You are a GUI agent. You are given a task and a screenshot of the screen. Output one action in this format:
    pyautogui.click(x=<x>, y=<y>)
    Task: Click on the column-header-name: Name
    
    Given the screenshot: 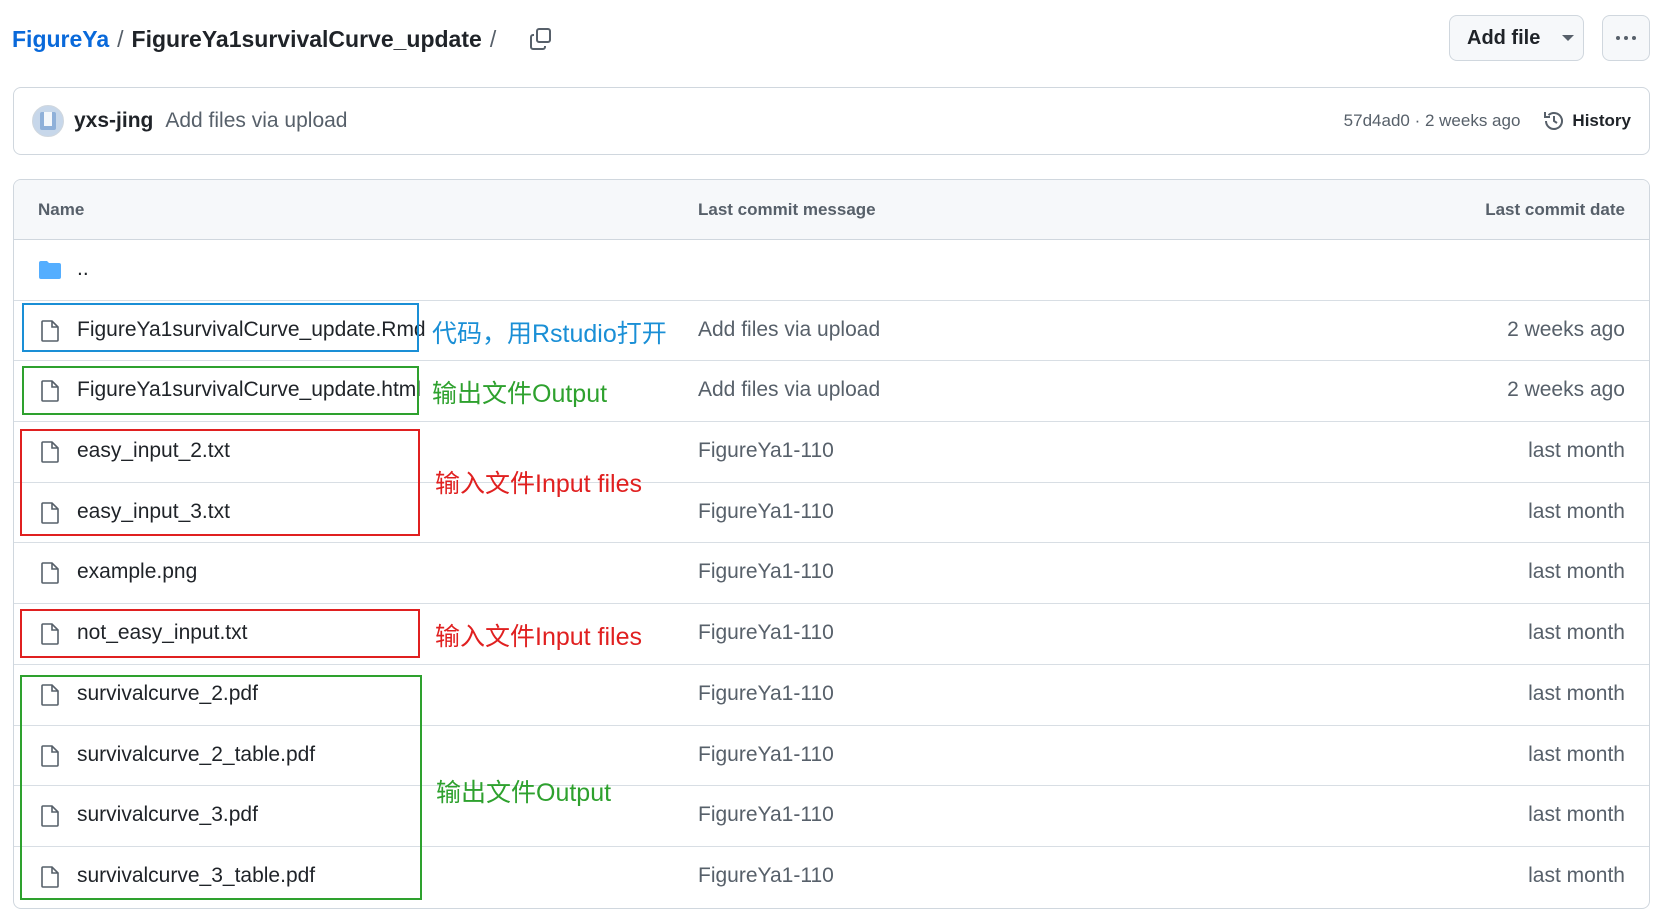 What is the action you would take?
    pyautogui.click(x=61, y=209)
    